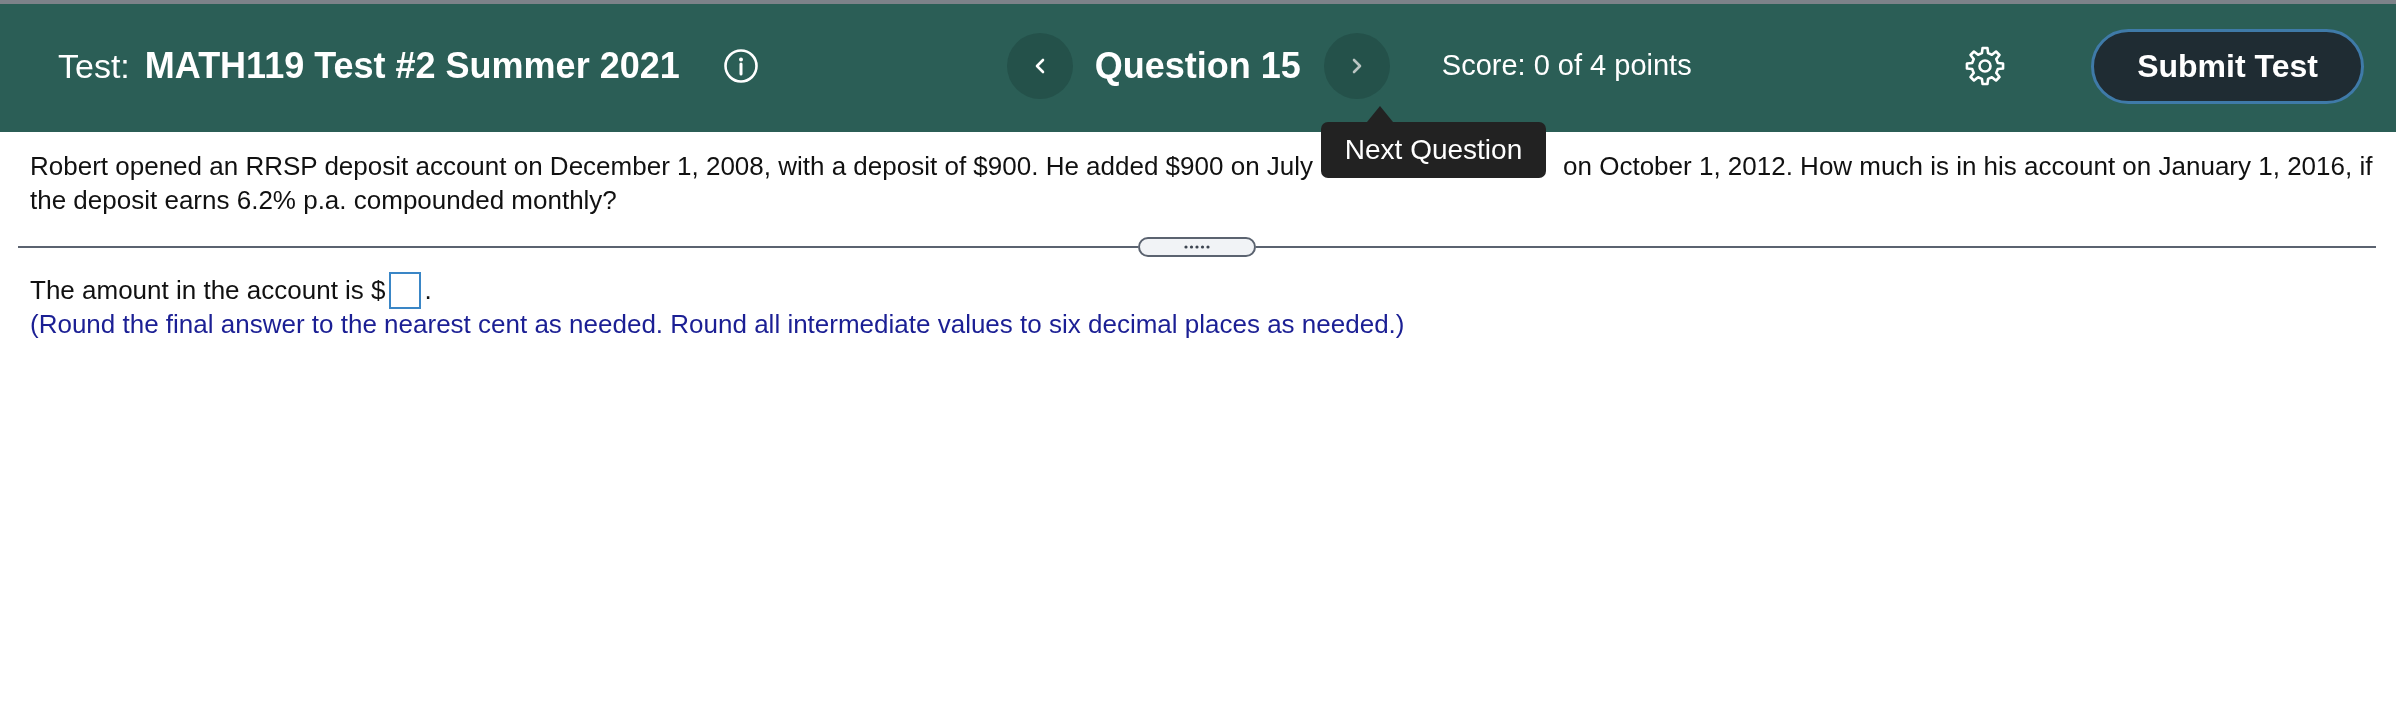 The height and width of the screenshot is (726, 2396). Describe the element at coordinates (1433, 142) in the screenshot. I see `next-question-tooltip: Next Question` at that location.